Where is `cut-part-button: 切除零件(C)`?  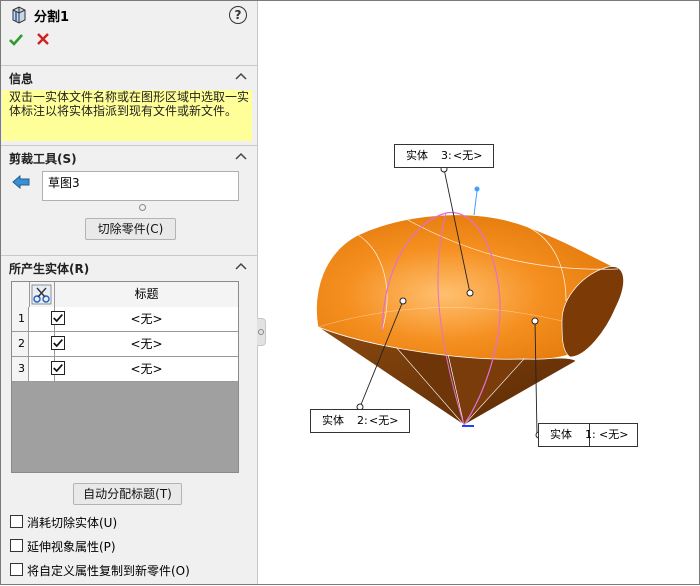 cut-part-button: 切除零件(C) is located at coordinates (130, 229).